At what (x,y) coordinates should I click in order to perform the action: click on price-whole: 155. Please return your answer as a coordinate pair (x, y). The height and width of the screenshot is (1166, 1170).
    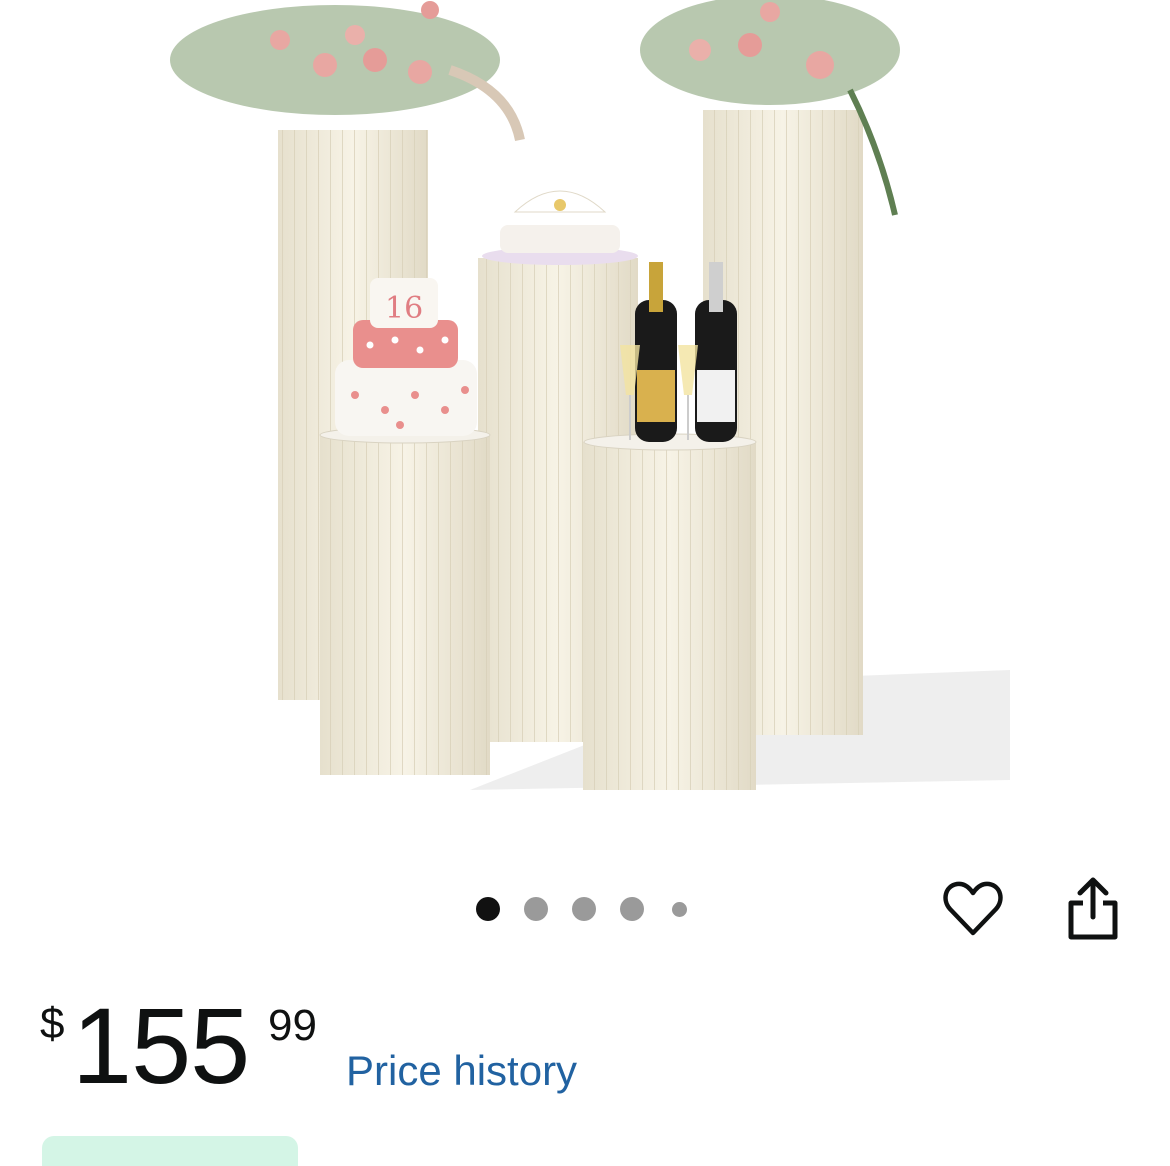
    Looking at the image, I should click on (161, 1045).